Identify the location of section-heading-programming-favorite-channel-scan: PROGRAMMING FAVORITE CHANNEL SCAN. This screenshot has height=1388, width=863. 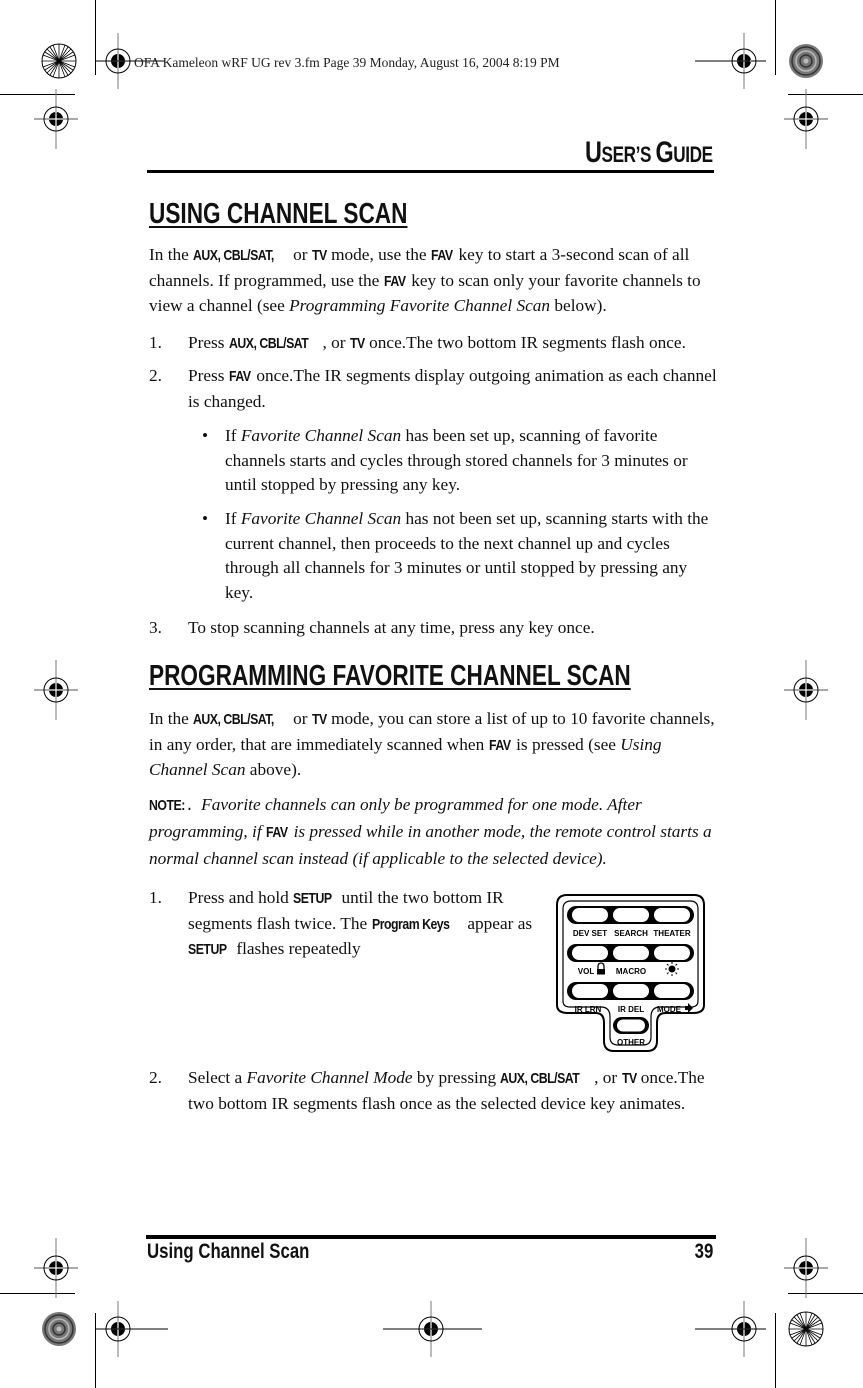
(390, 676).